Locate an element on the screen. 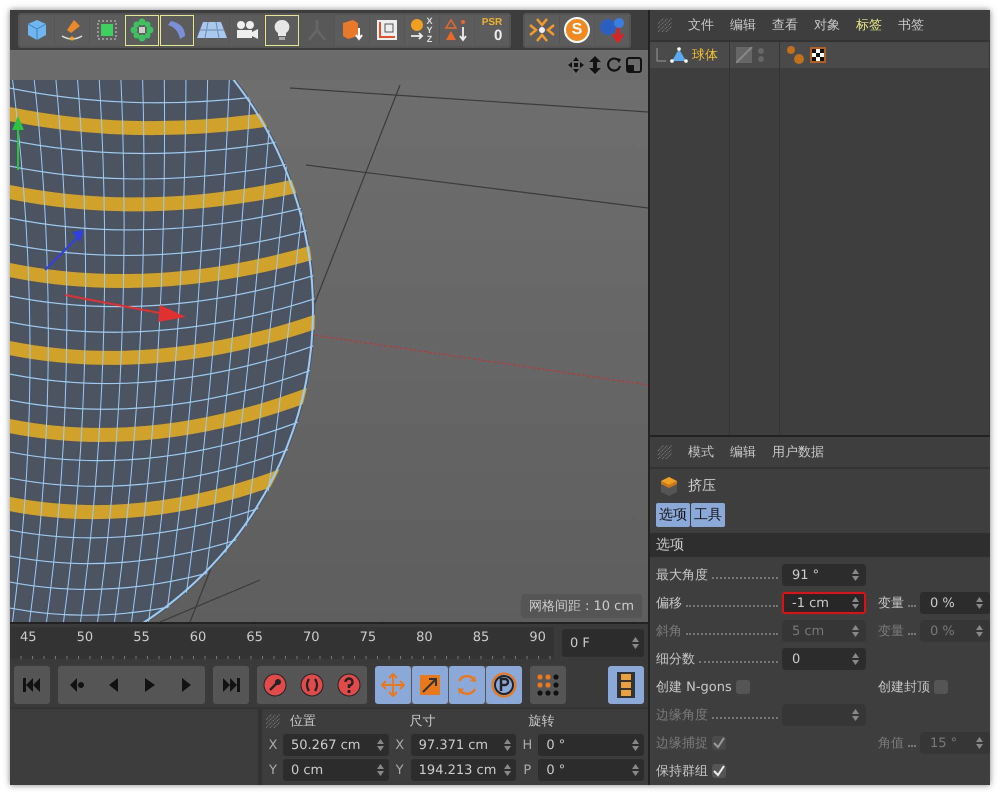 Image resolution: width=1000 pixels, height=794 pixels. parameter-label: 边缘角度 is located at coordinates (682, 715).